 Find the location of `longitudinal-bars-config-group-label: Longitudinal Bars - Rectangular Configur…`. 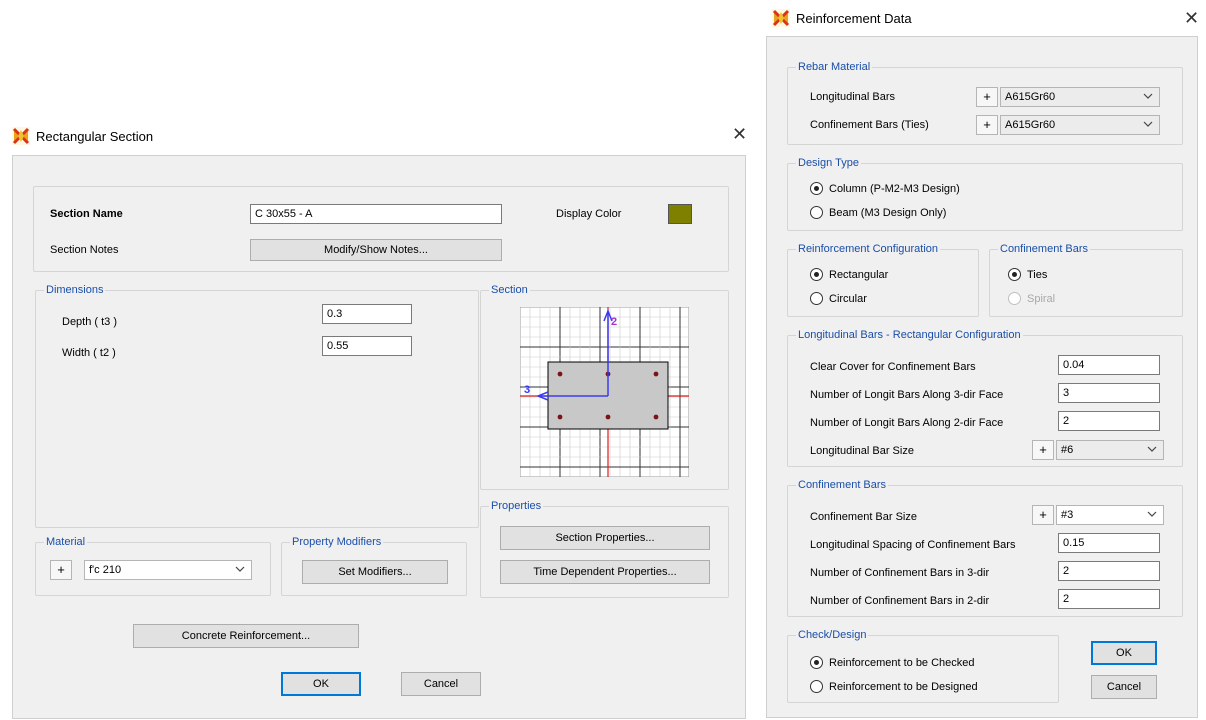

longitudinal-bars-config-group-label: Longitudinal Bars - Rectangular Configur… is located at coordinates (909, 335).